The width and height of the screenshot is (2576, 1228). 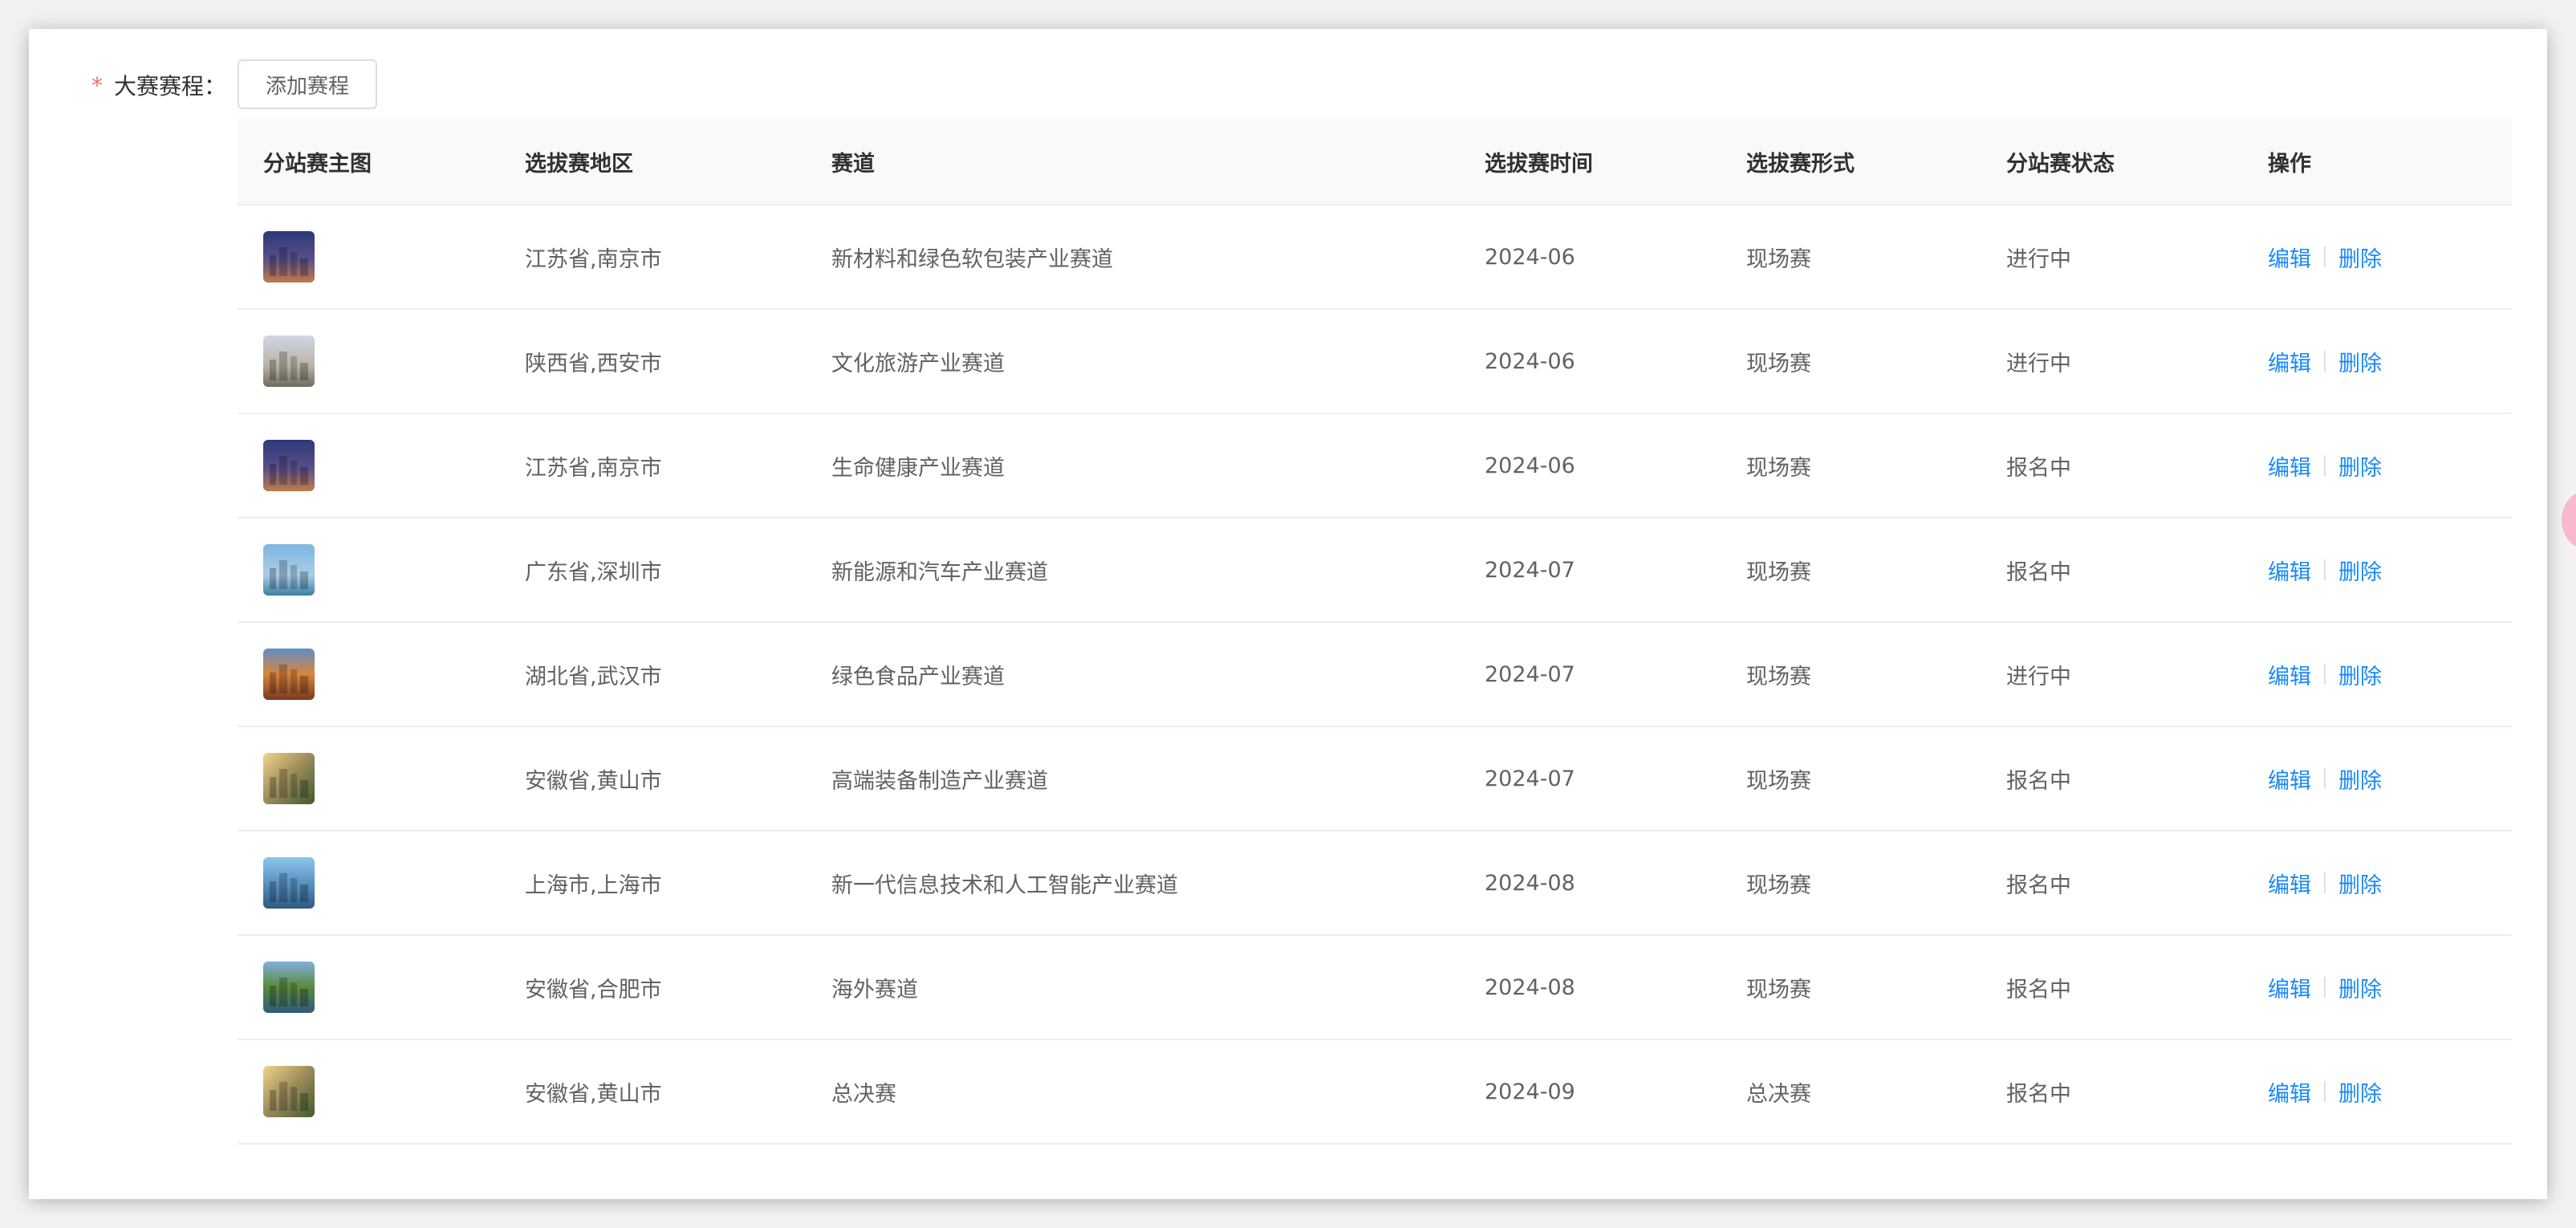 What do you see at coordinates (1005, 885) in the screenshot?
I see `row-track: 新一代信息技术和人工智能产业赛道` at bounding box center [1005, 885].